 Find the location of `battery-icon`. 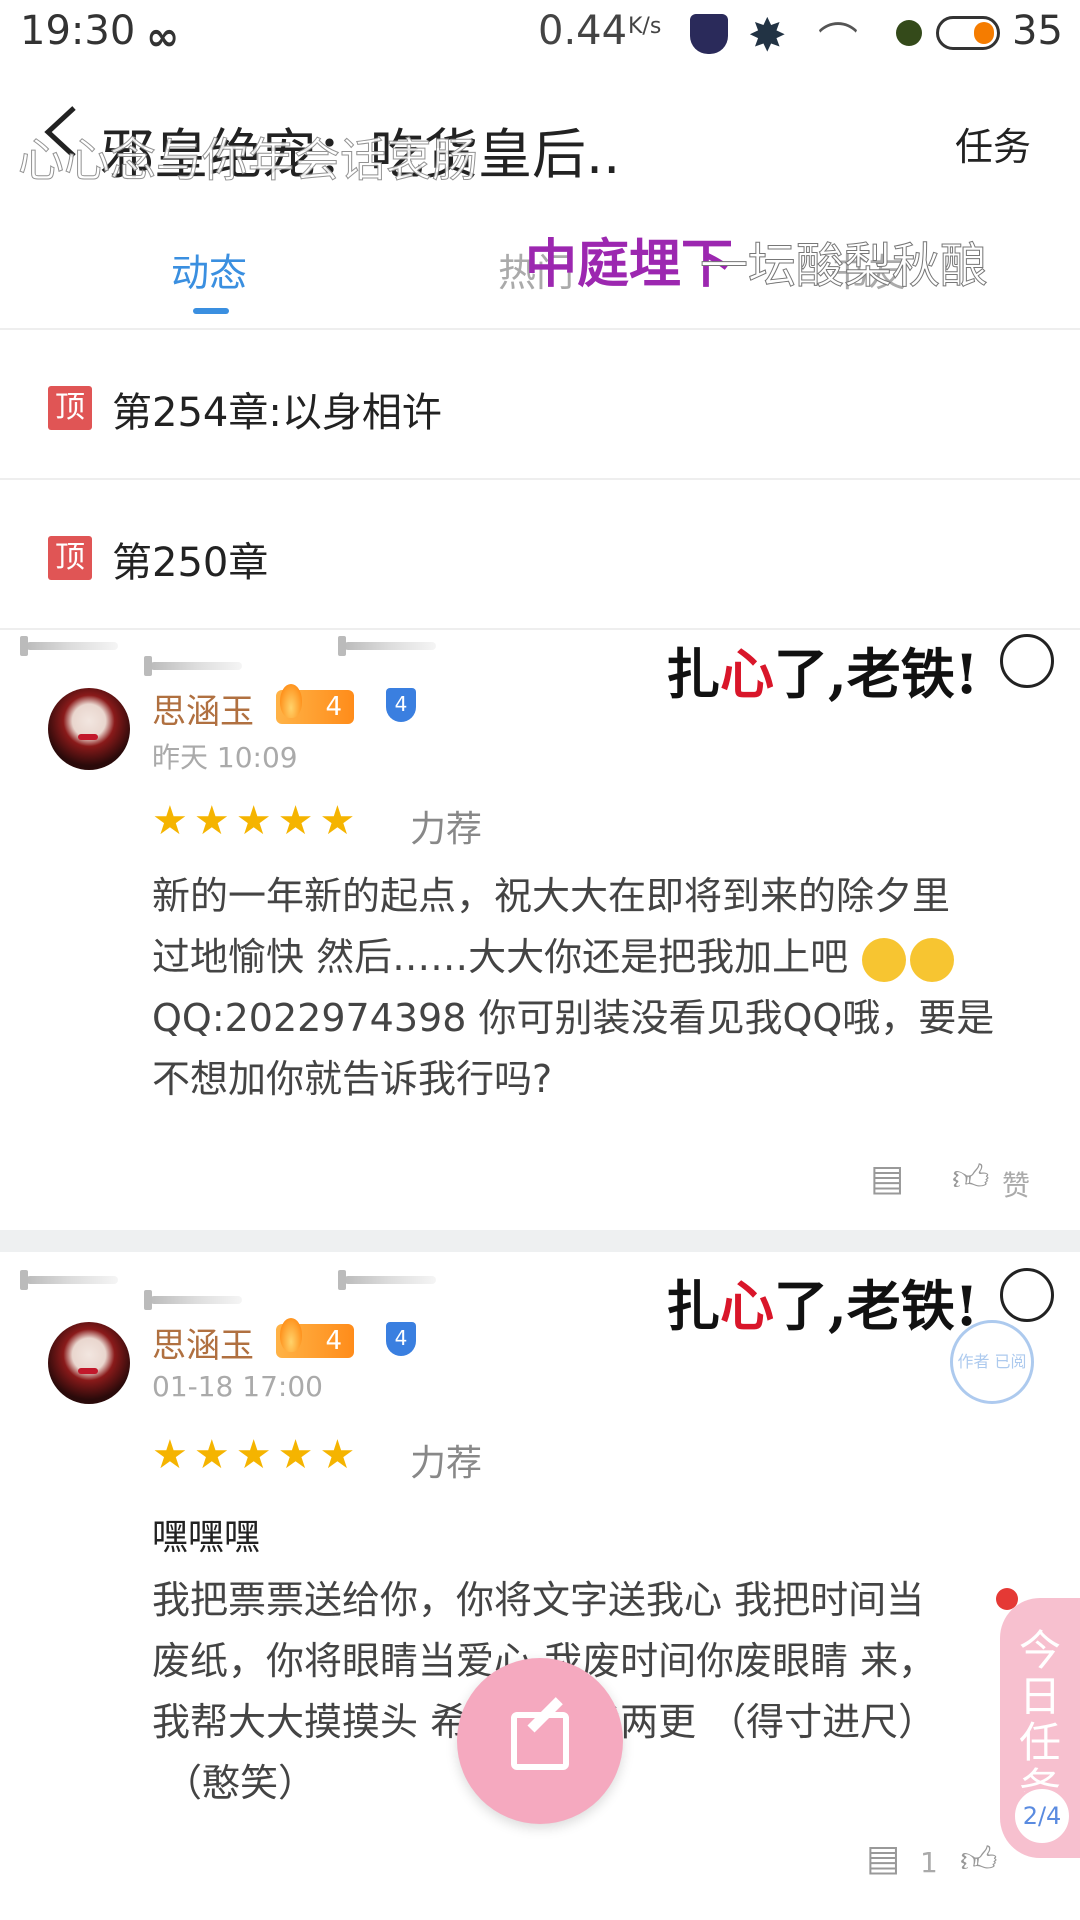

battery-icon is located at coordinates (968, 33).